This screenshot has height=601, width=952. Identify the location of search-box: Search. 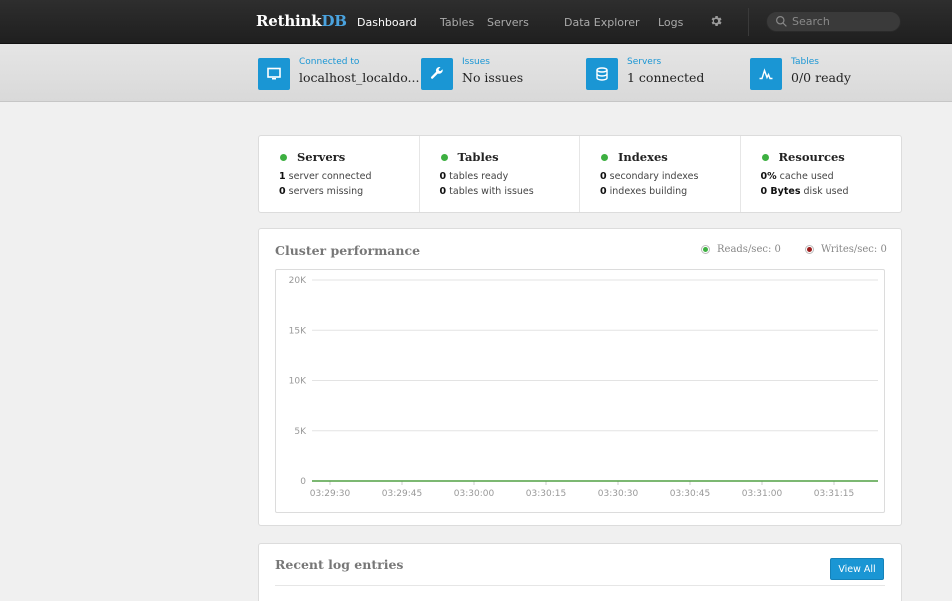
(833, 21).